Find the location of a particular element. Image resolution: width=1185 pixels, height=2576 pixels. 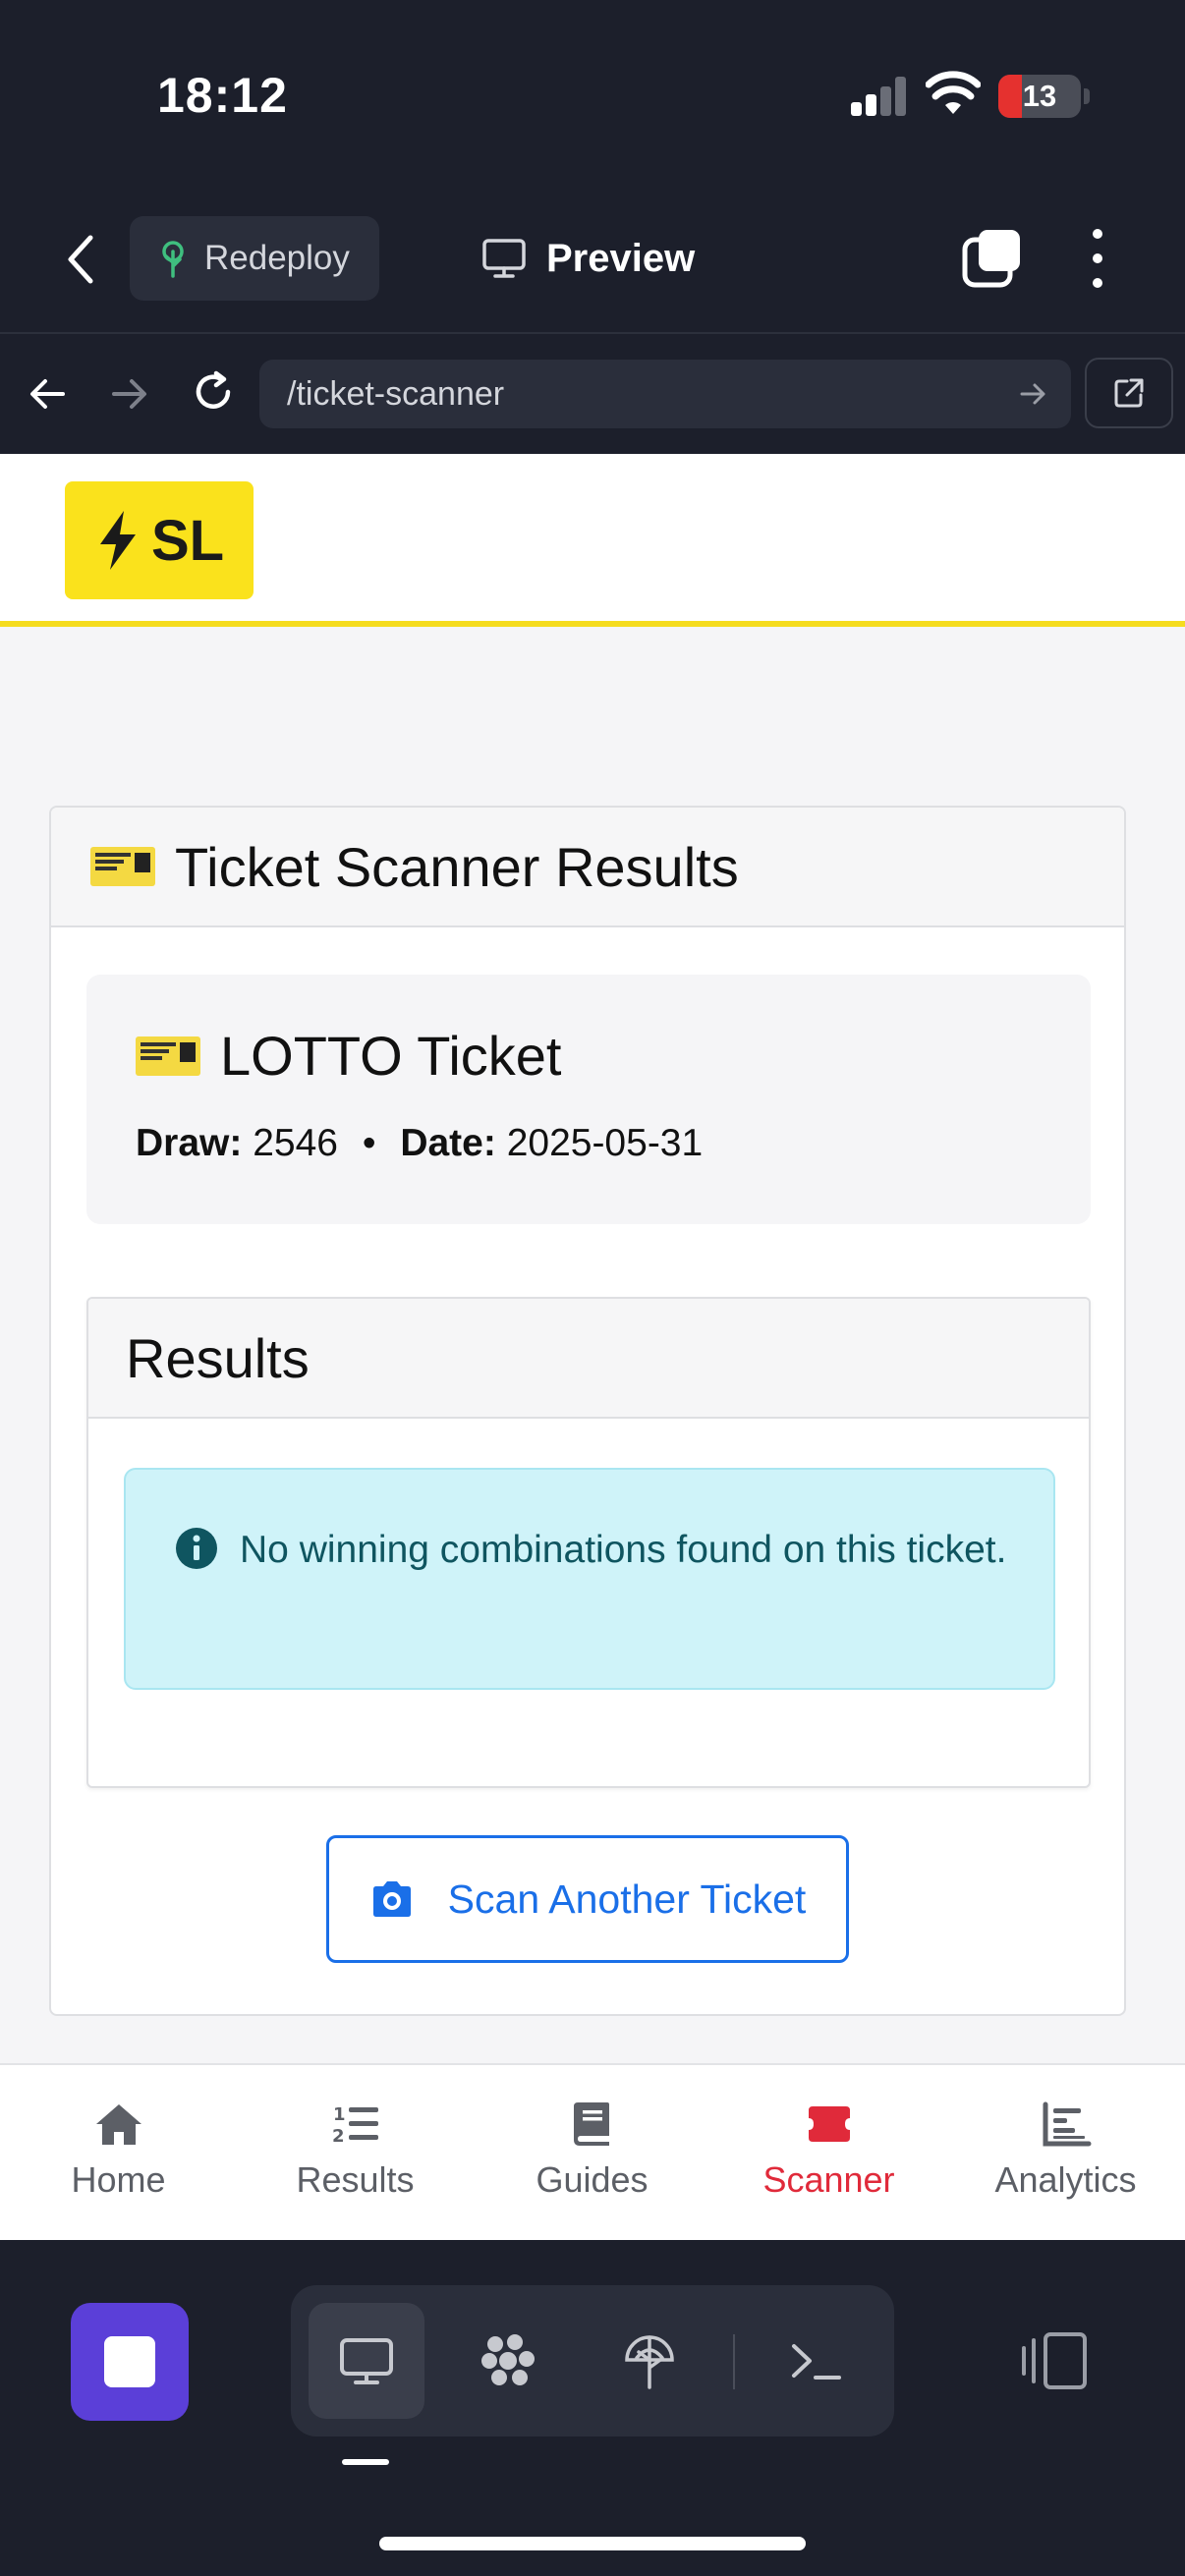

site-logo: SL is located at coordinates (160, 540).